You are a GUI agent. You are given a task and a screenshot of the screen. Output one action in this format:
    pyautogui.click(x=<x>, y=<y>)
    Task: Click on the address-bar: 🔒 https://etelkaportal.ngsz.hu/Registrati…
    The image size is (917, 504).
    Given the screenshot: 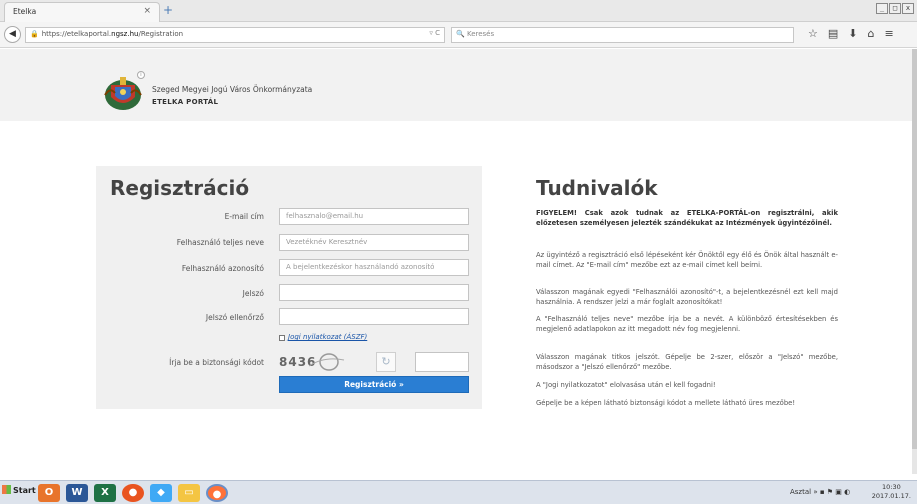 What is the action you would take?
    pyautogui.click(x=235, y=35)
    